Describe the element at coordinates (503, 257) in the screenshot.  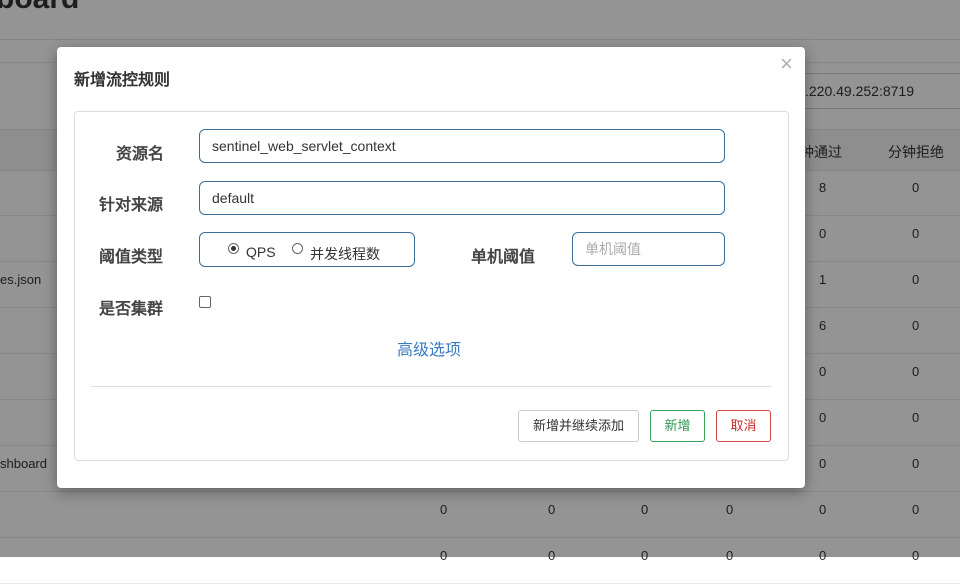
I see `single-threshold-label: 单机阈值` at that location.